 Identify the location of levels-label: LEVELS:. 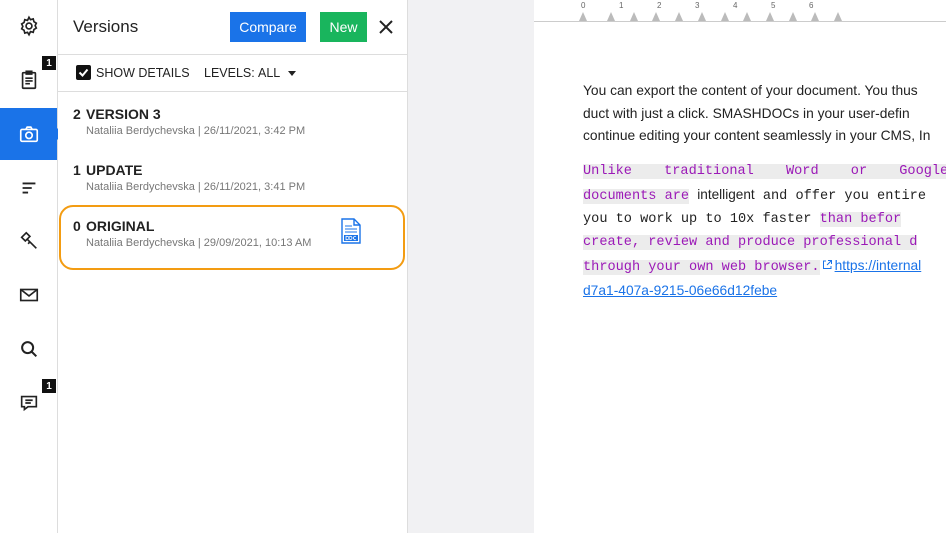
(229, 73).